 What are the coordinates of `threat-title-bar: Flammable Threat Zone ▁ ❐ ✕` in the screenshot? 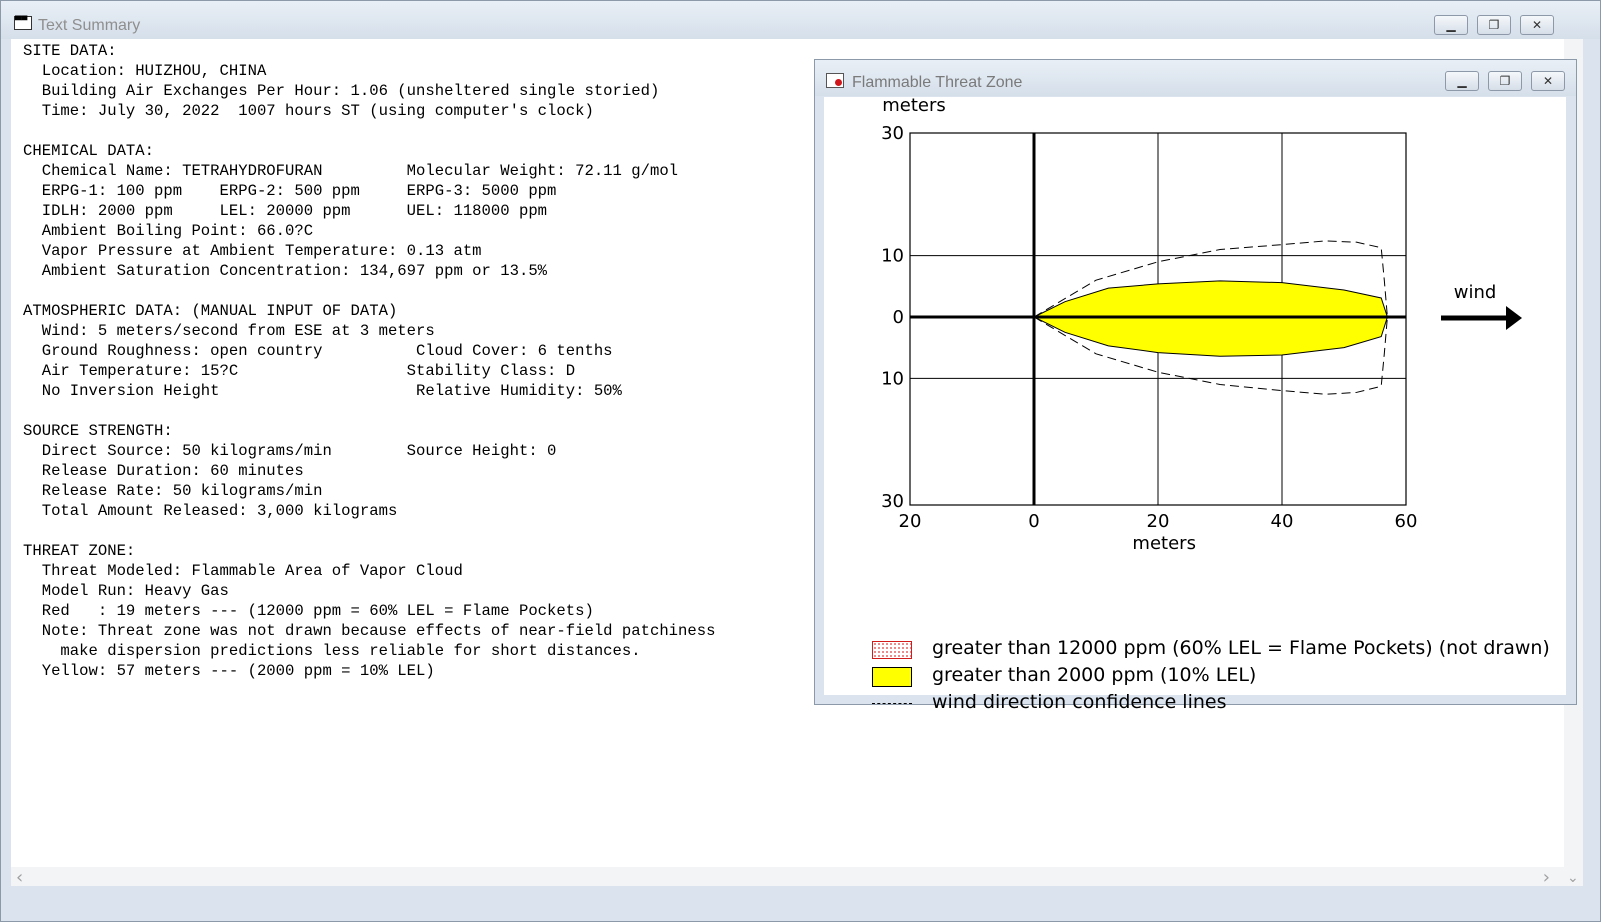 It's located at (1195, 78).